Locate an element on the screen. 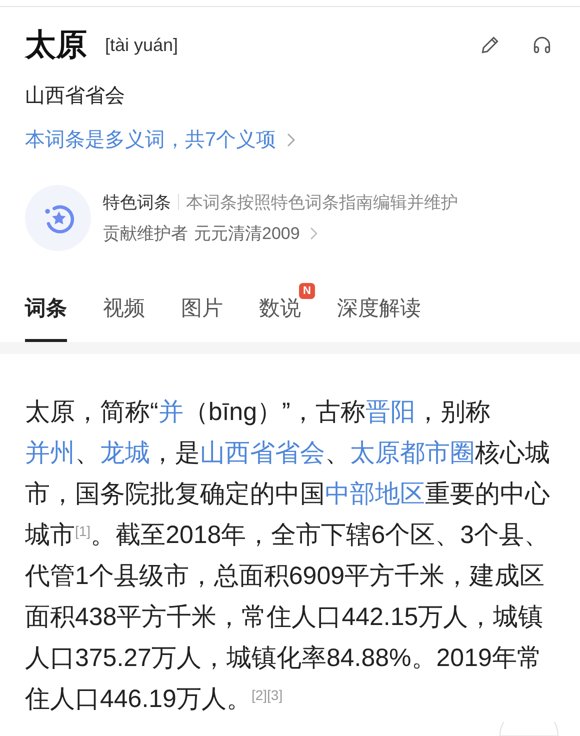  tab: 视频 is located at coordinates (124, 317).